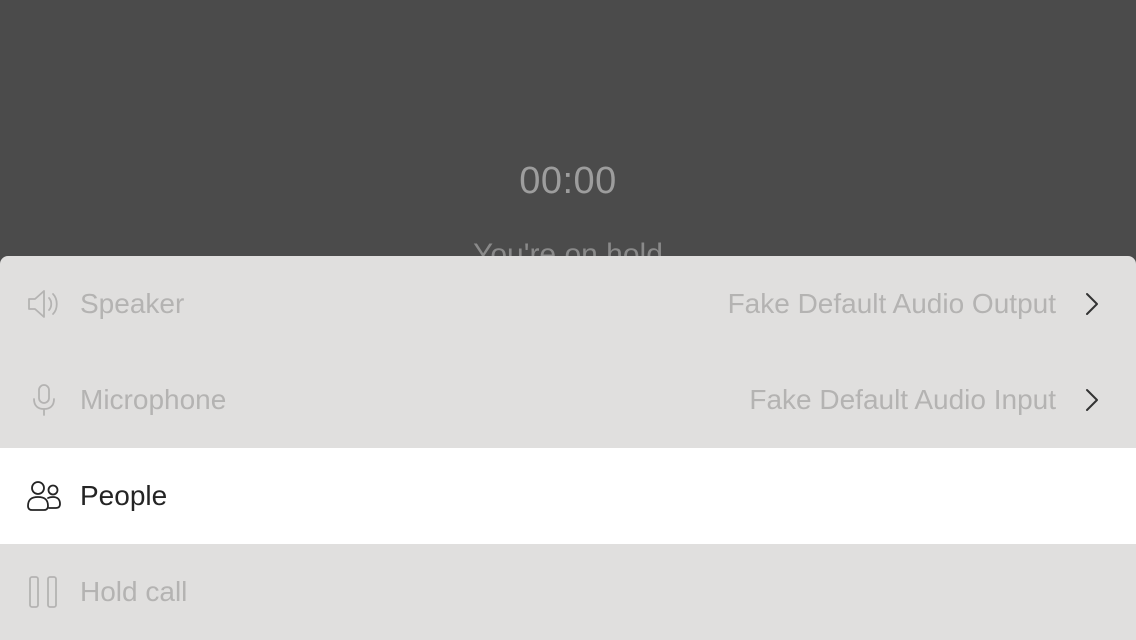  I want to click on menu-item-label: Speaker, so click(132, 303).